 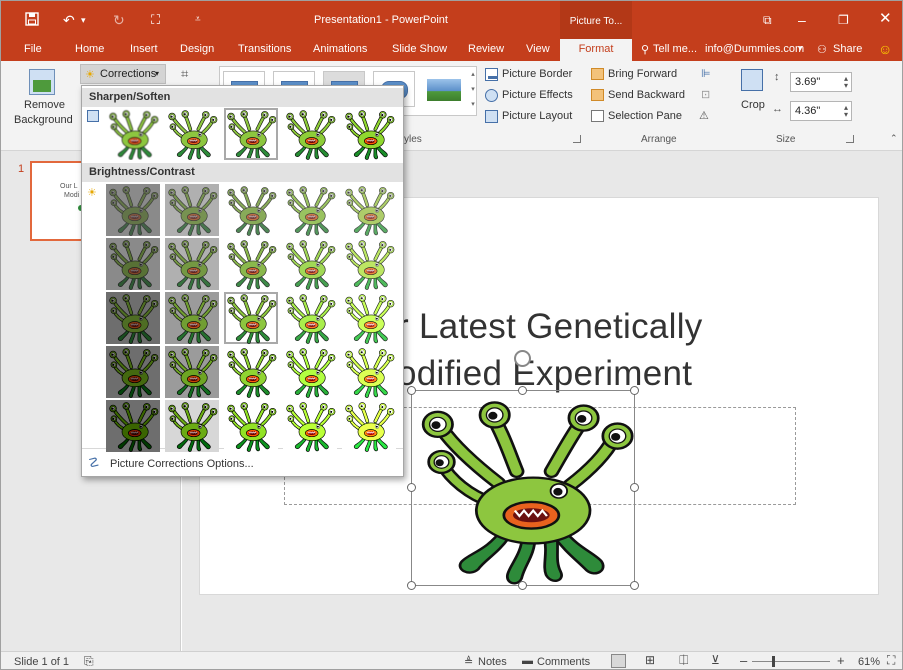 What do you see at coordinates (841, 660) in the screenshot?
I see `zoom-in-icon: +` at bounding box center [841, 660].